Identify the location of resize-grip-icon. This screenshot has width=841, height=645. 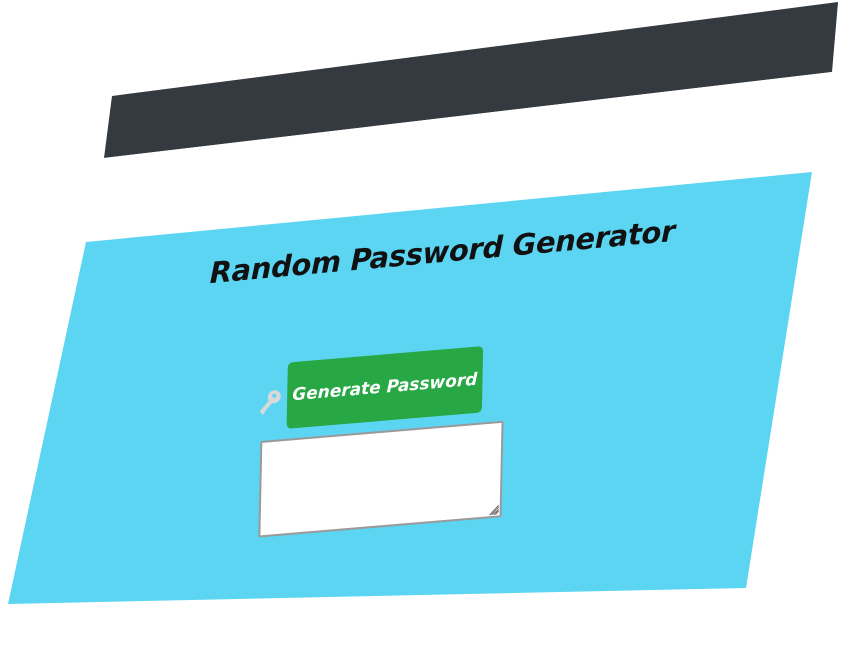
(494, 509).